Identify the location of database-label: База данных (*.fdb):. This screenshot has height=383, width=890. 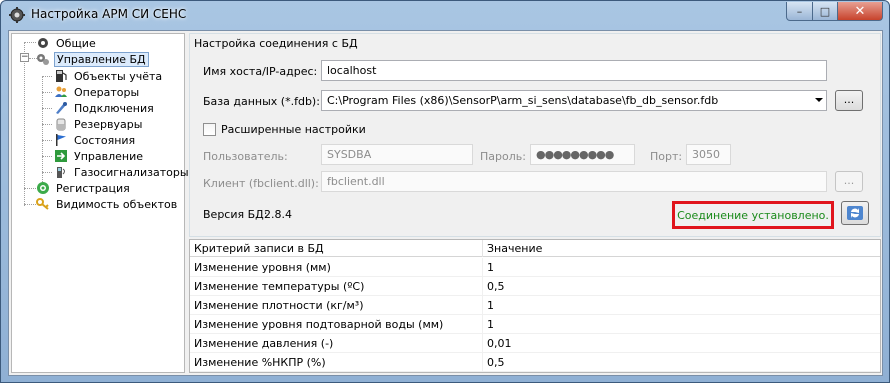
(261, 101).